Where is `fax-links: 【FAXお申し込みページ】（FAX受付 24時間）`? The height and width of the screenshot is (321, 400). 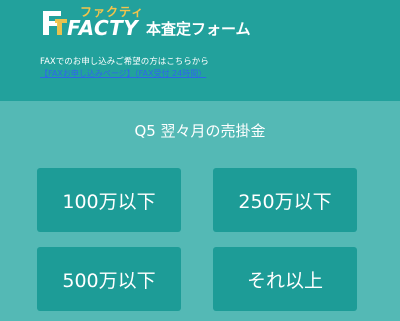
fax-links: 【FAXお申し込みページ】（FAX受付 24時間） is located at coordinates (123, 73).